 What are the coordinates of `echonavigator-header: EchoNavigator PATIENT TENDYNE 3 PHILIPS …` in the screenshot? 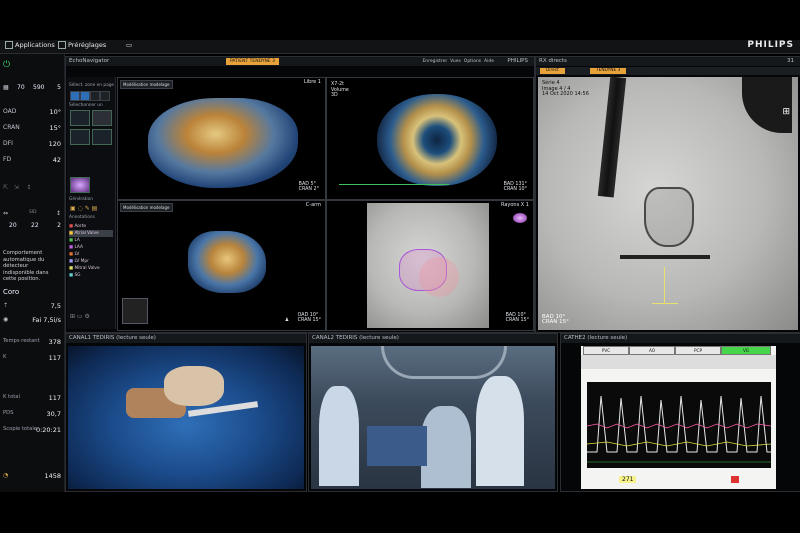 It's located at (300, 61).